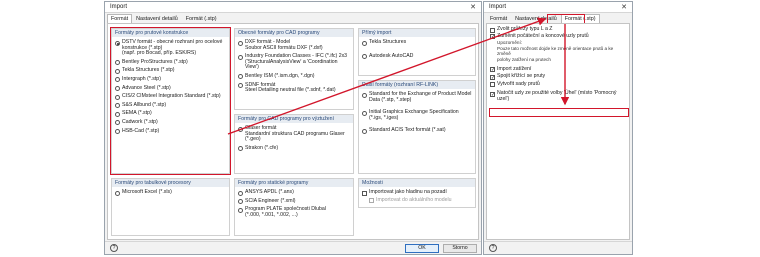 The image size is (760, 257). What do you see at coordinates (137, 113) in the screenshot?
I see `option-label: SEMA (*.stp)` at bounding box center [137, 113].